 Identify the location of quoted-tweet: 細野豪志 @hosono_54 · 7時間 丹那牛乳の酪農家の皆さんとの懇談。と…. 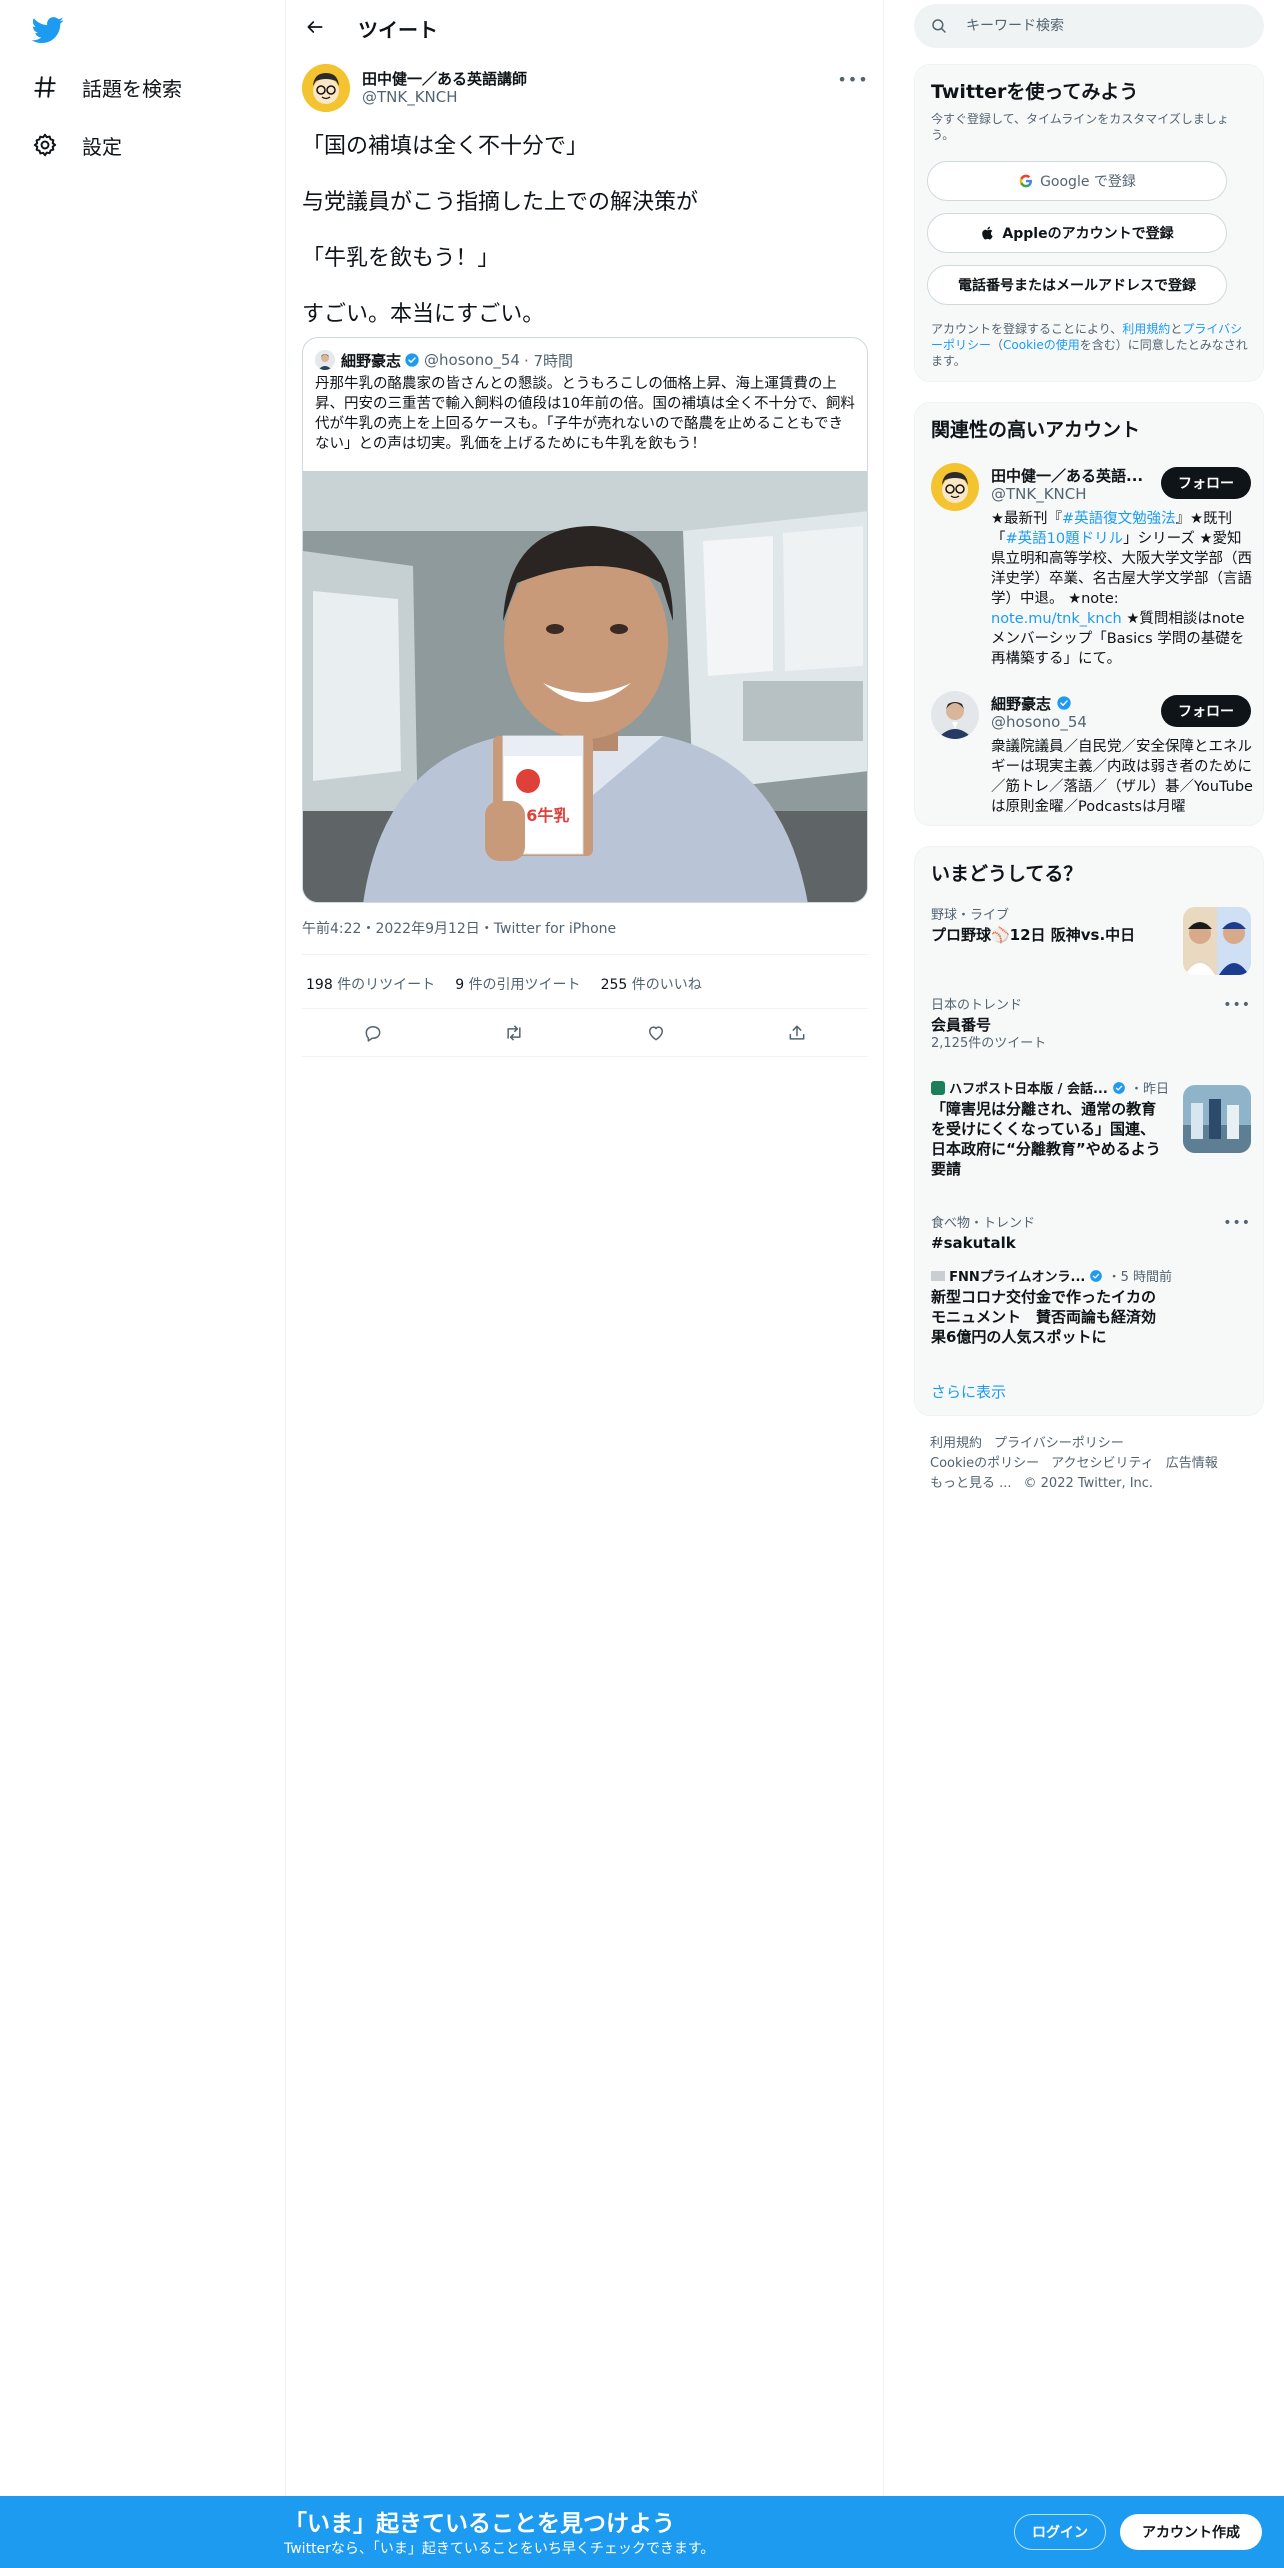
(585, 620).